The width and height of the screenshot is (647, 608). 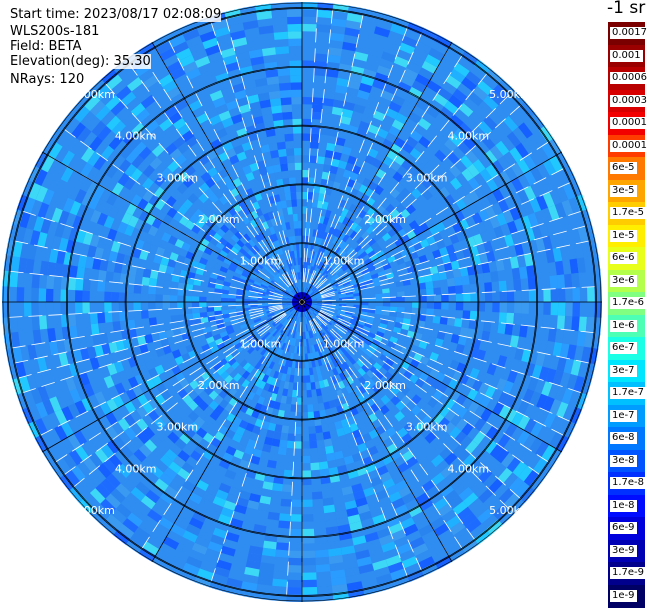 I want to click on colorbar-tick-label: 3e-8, so click(x=623, y=460).